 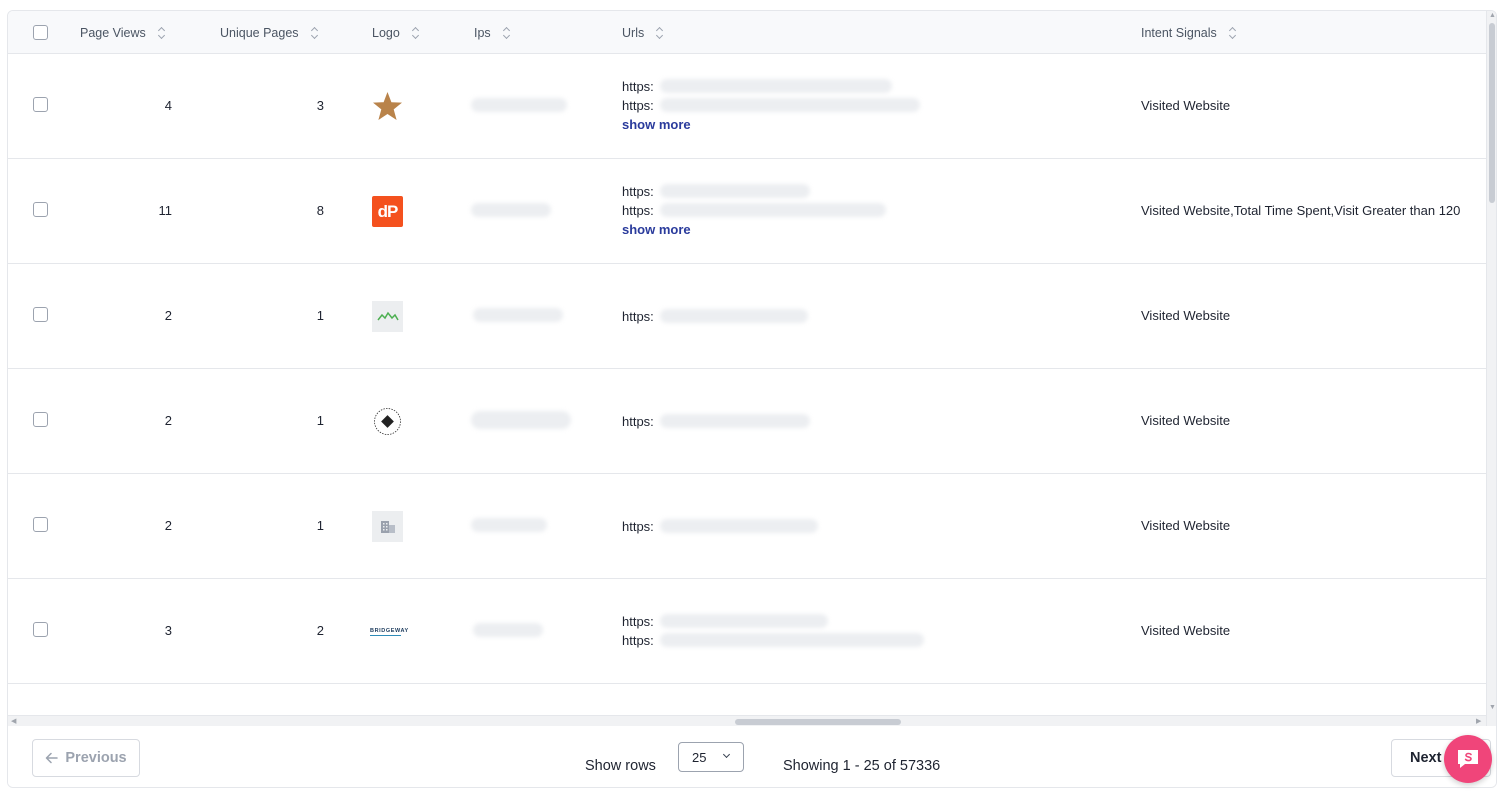 I want to click on column-header-logo: Logo, so click(x=396, y=32).